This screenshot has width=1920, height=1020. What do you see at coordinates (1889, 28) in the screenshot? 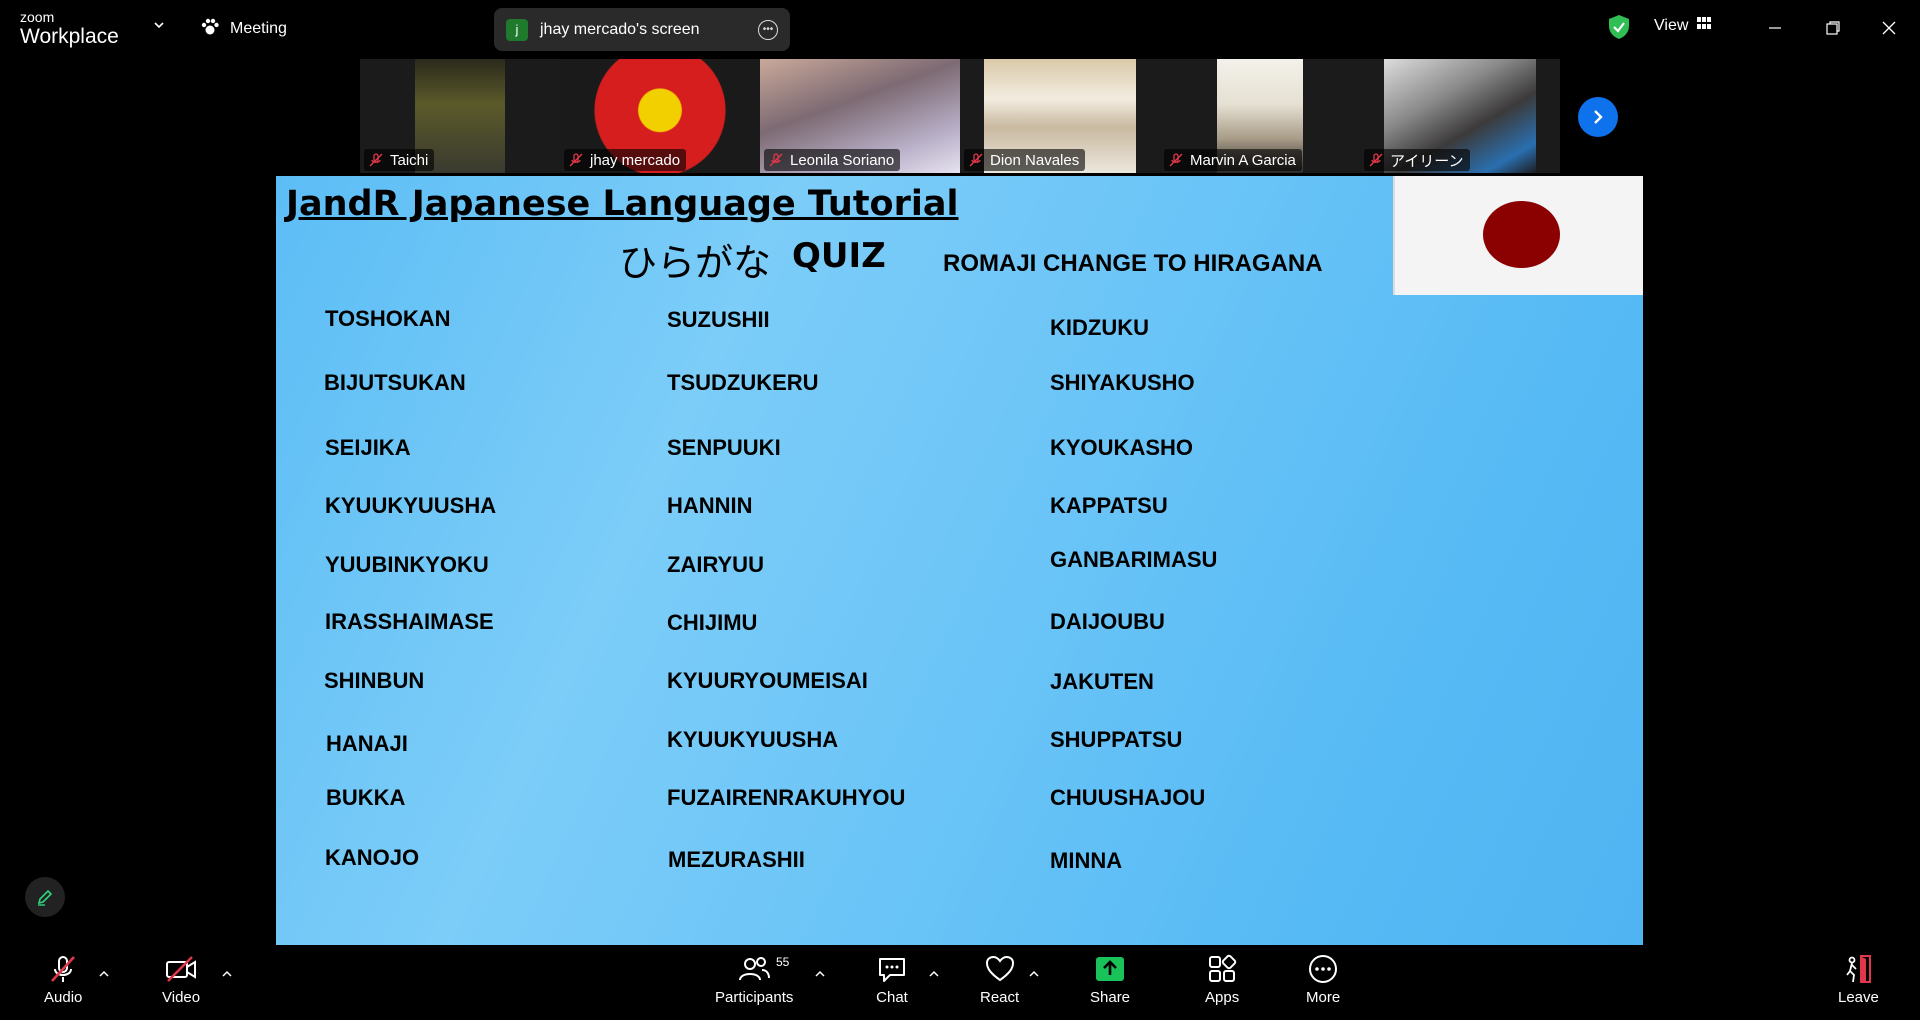
I see `close-button` at bounding box center [1889, 28].